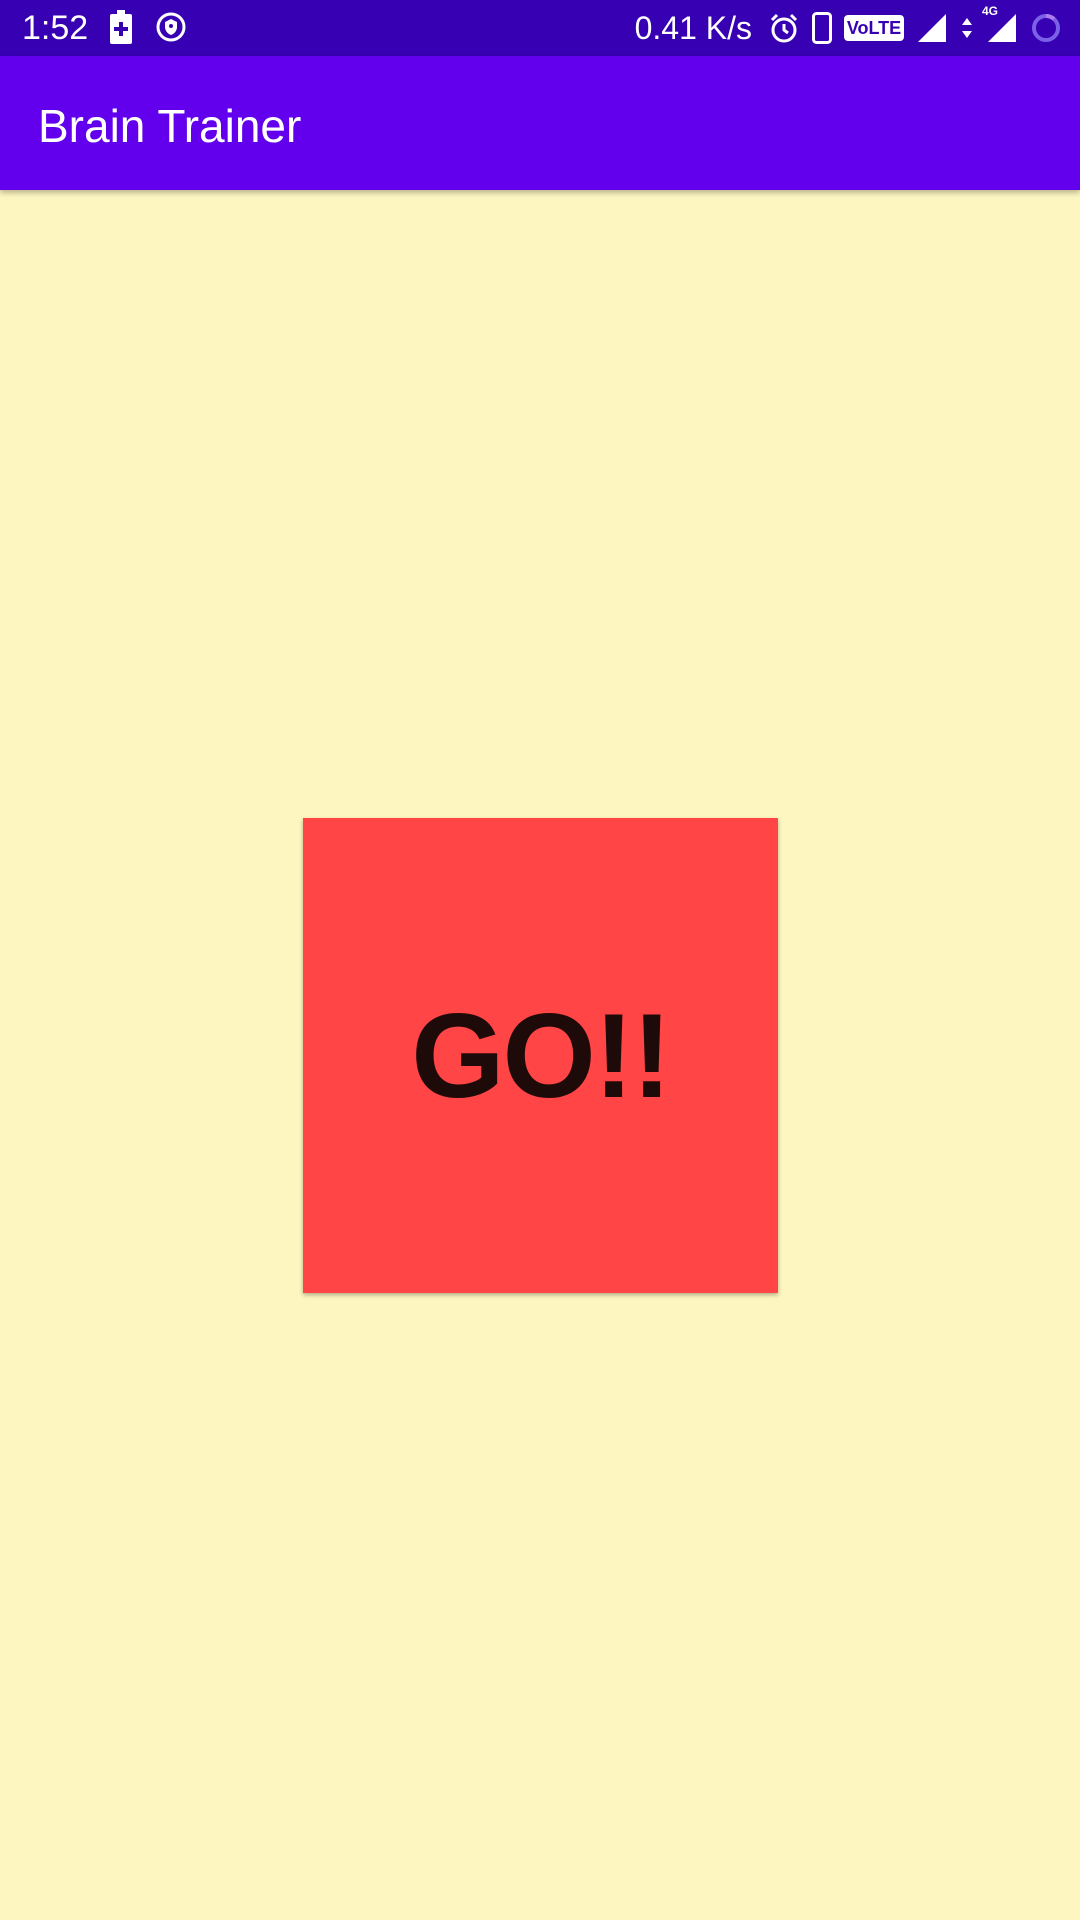 This screenshot has height=1920, width=1080. I want to click on status-right-group: 0.41 K/s VoLTE 4G, so click(848, 26).